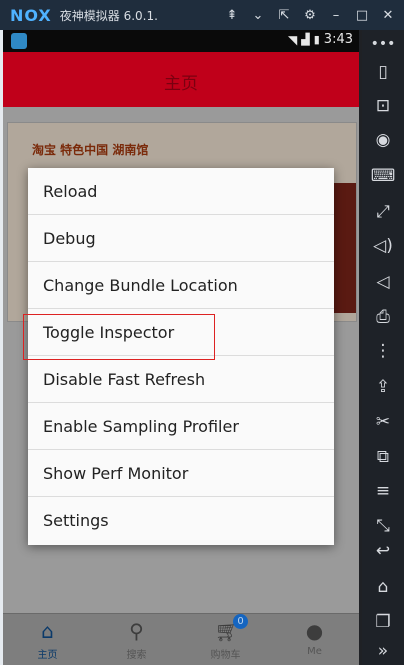  What do you see at coordinates (383, 651) in the screenshot?
I see `expand-icon: »` at bounding box center [383, 651].